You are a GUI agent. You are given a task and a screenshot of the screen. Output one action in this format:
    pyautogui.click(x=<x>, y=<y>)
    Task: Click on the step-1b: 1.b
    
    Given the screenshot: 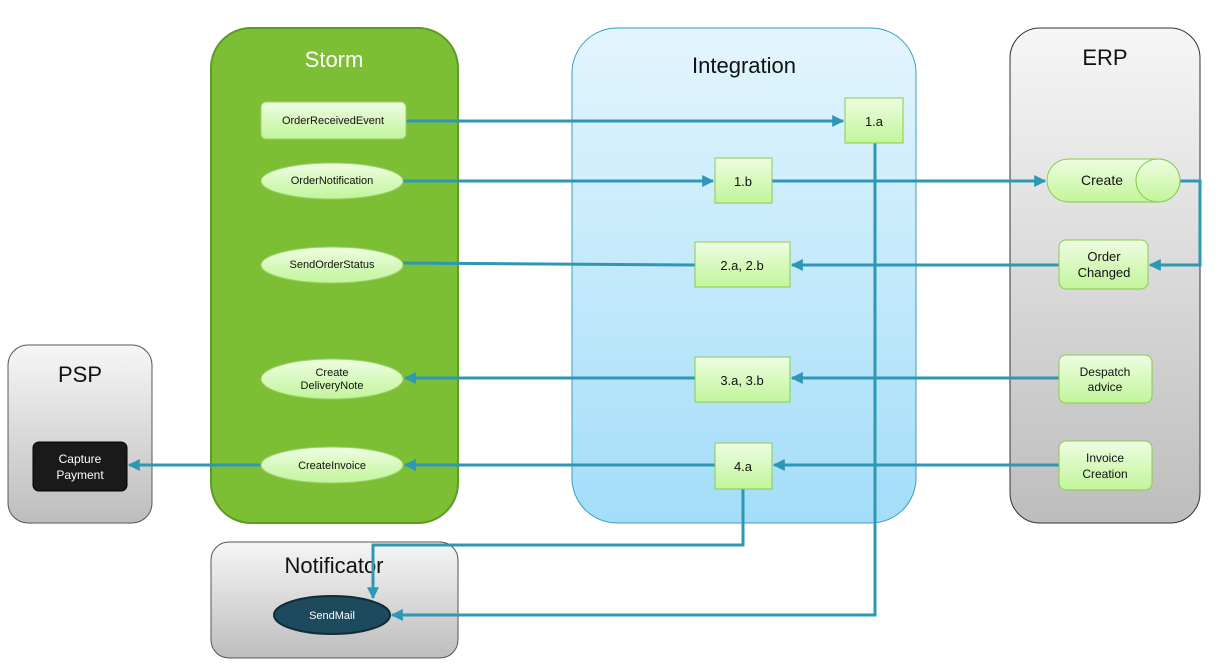 What is the action you would take?
    pyautogui.click(x=743, y=180)
    